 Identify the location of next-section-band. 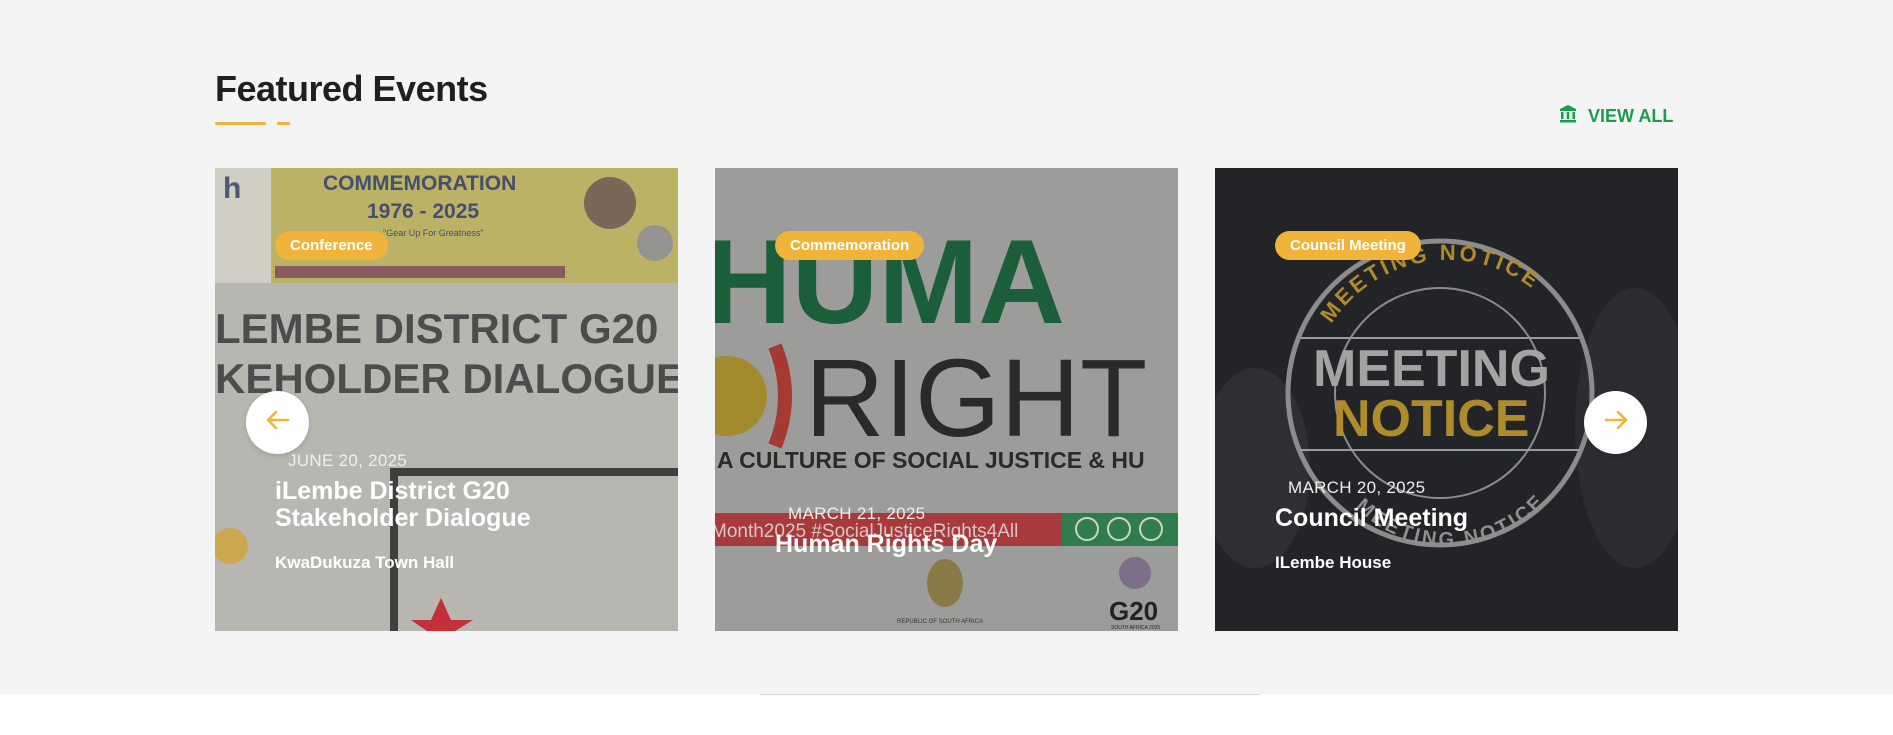
(946, 714).